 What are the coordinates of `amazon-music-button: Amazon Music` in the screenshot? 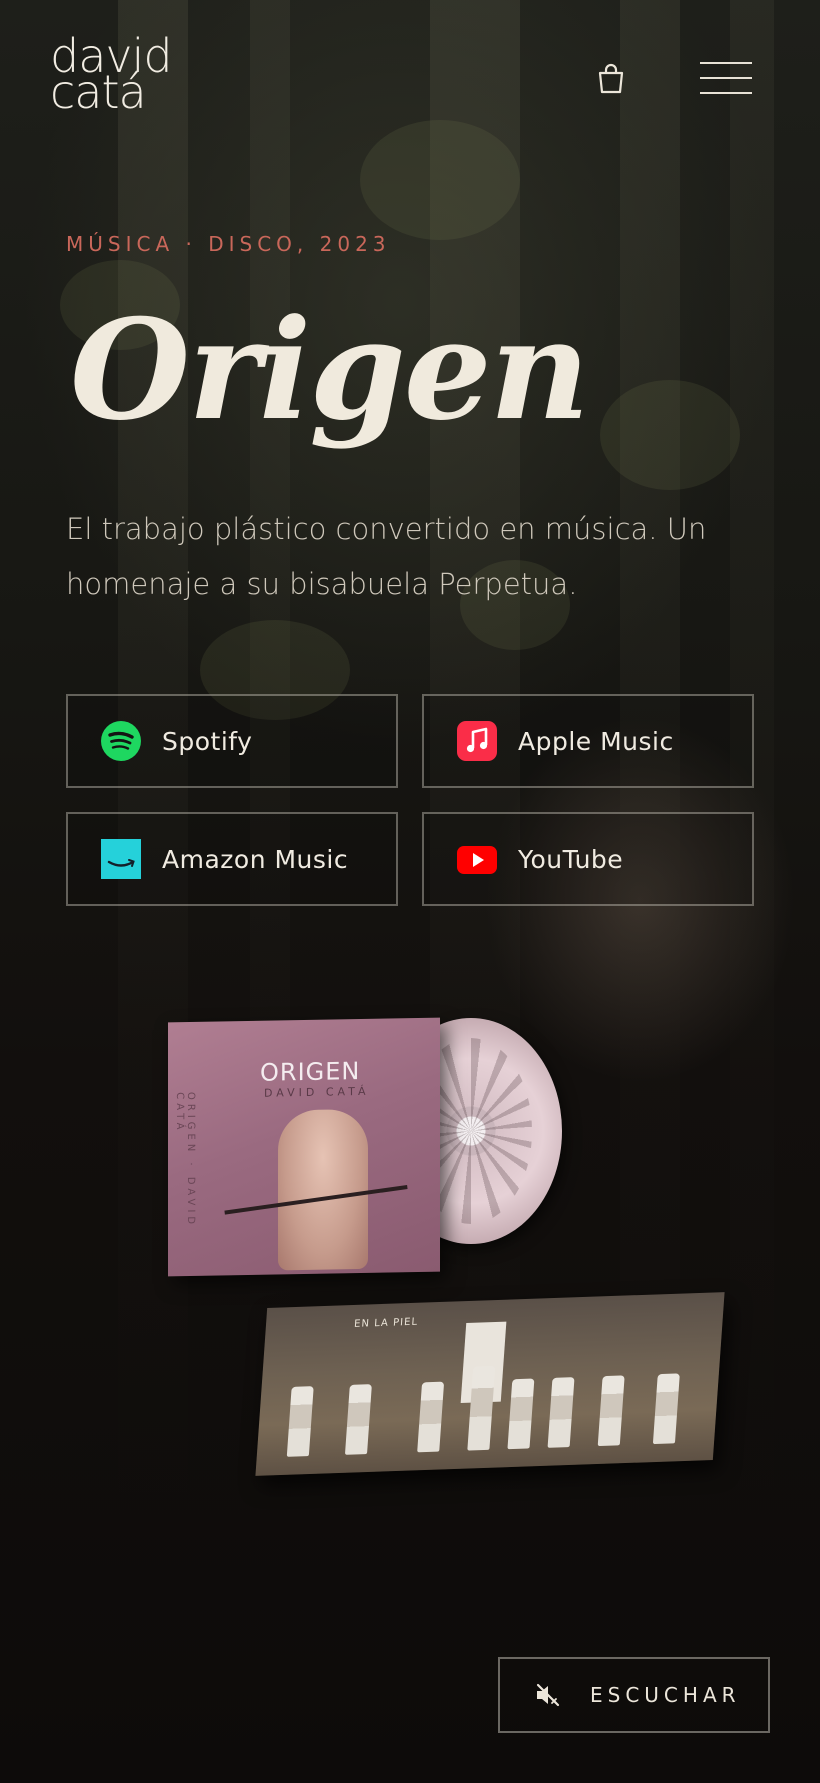 It's located at (232, 859).